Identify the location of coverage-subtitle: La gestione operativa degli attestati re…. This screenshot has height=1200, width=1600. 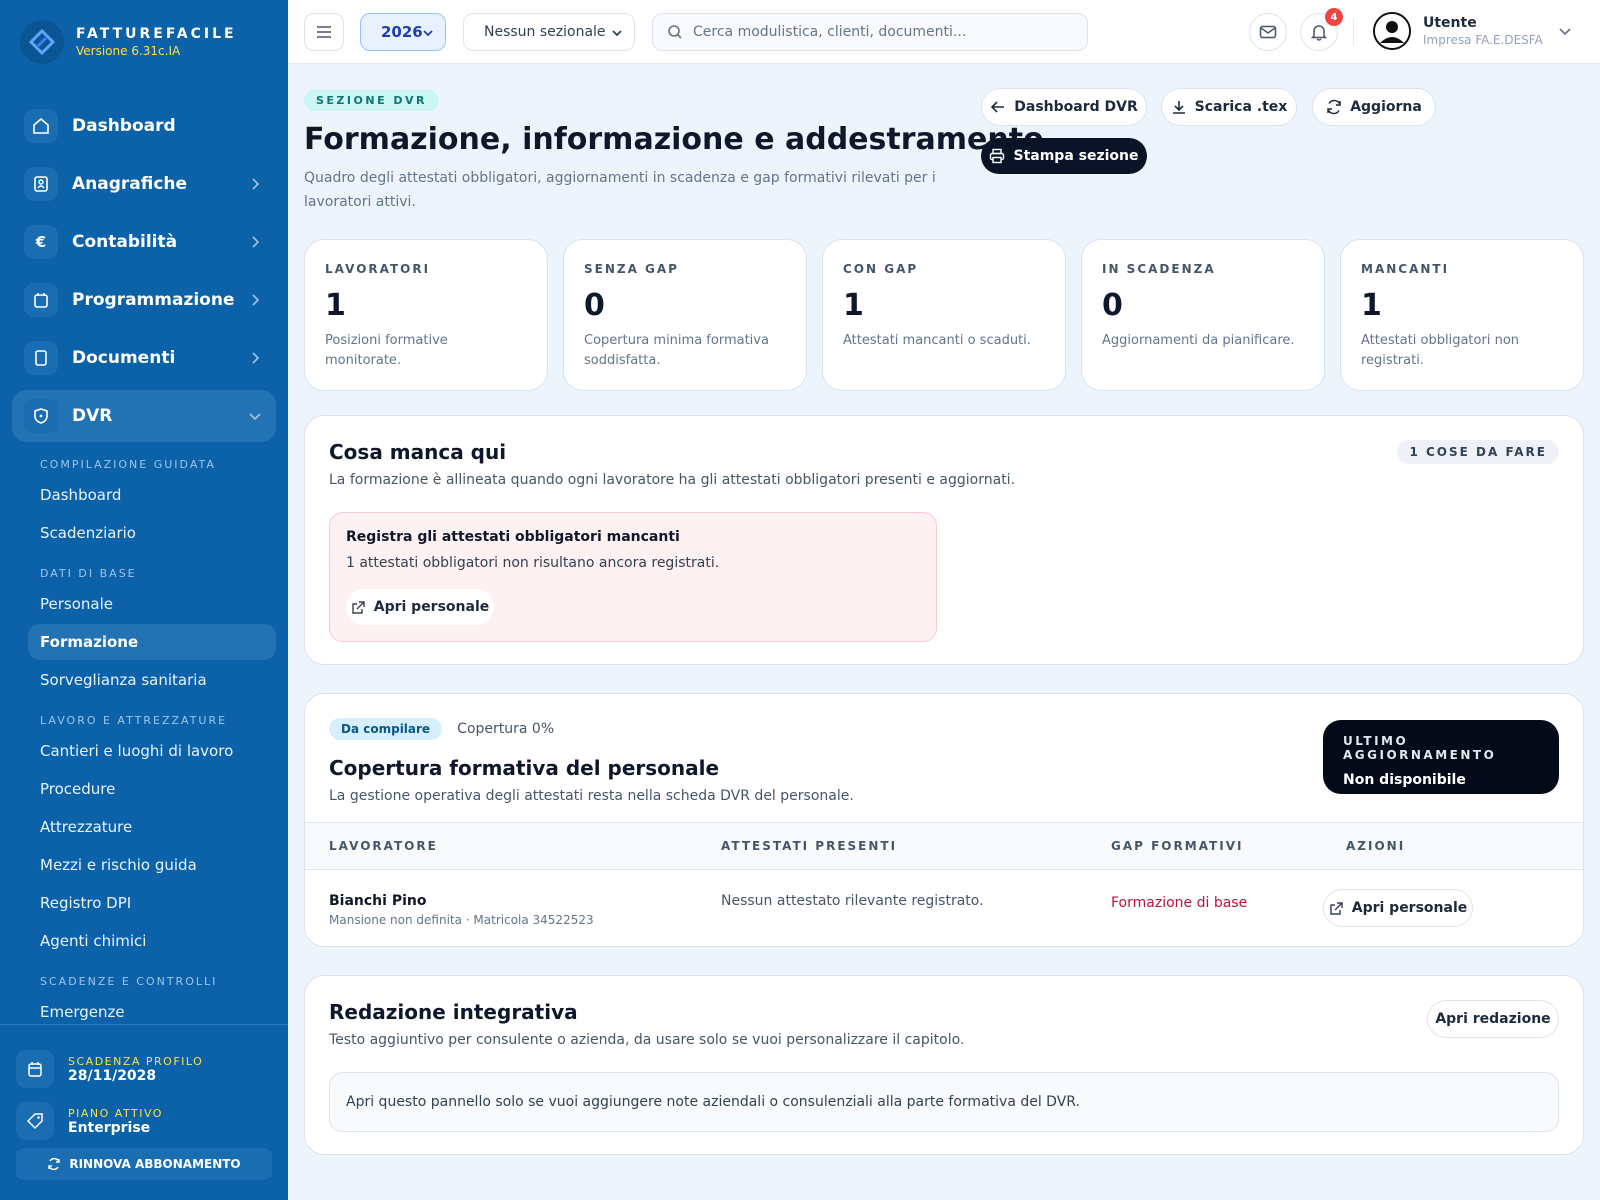
(591, 796).